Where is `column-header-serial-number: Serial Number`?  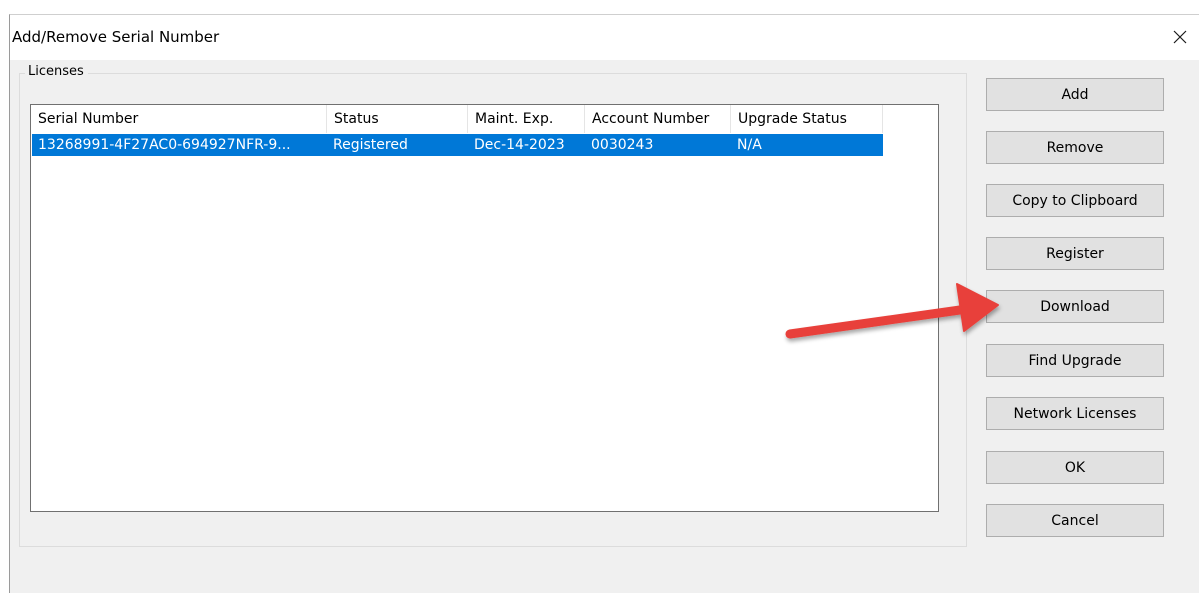
column-header-serial-number: Serial Number is located at coordinates (179, 119).